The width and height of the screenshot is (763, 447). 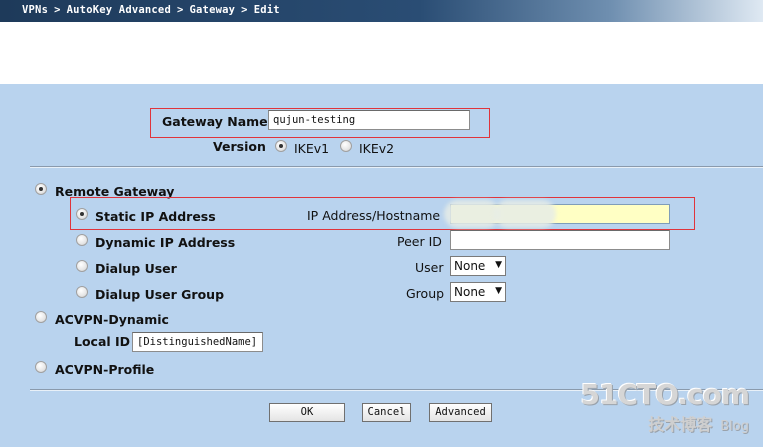 I want to click on group-label: Group, so click(x=425, y=293).